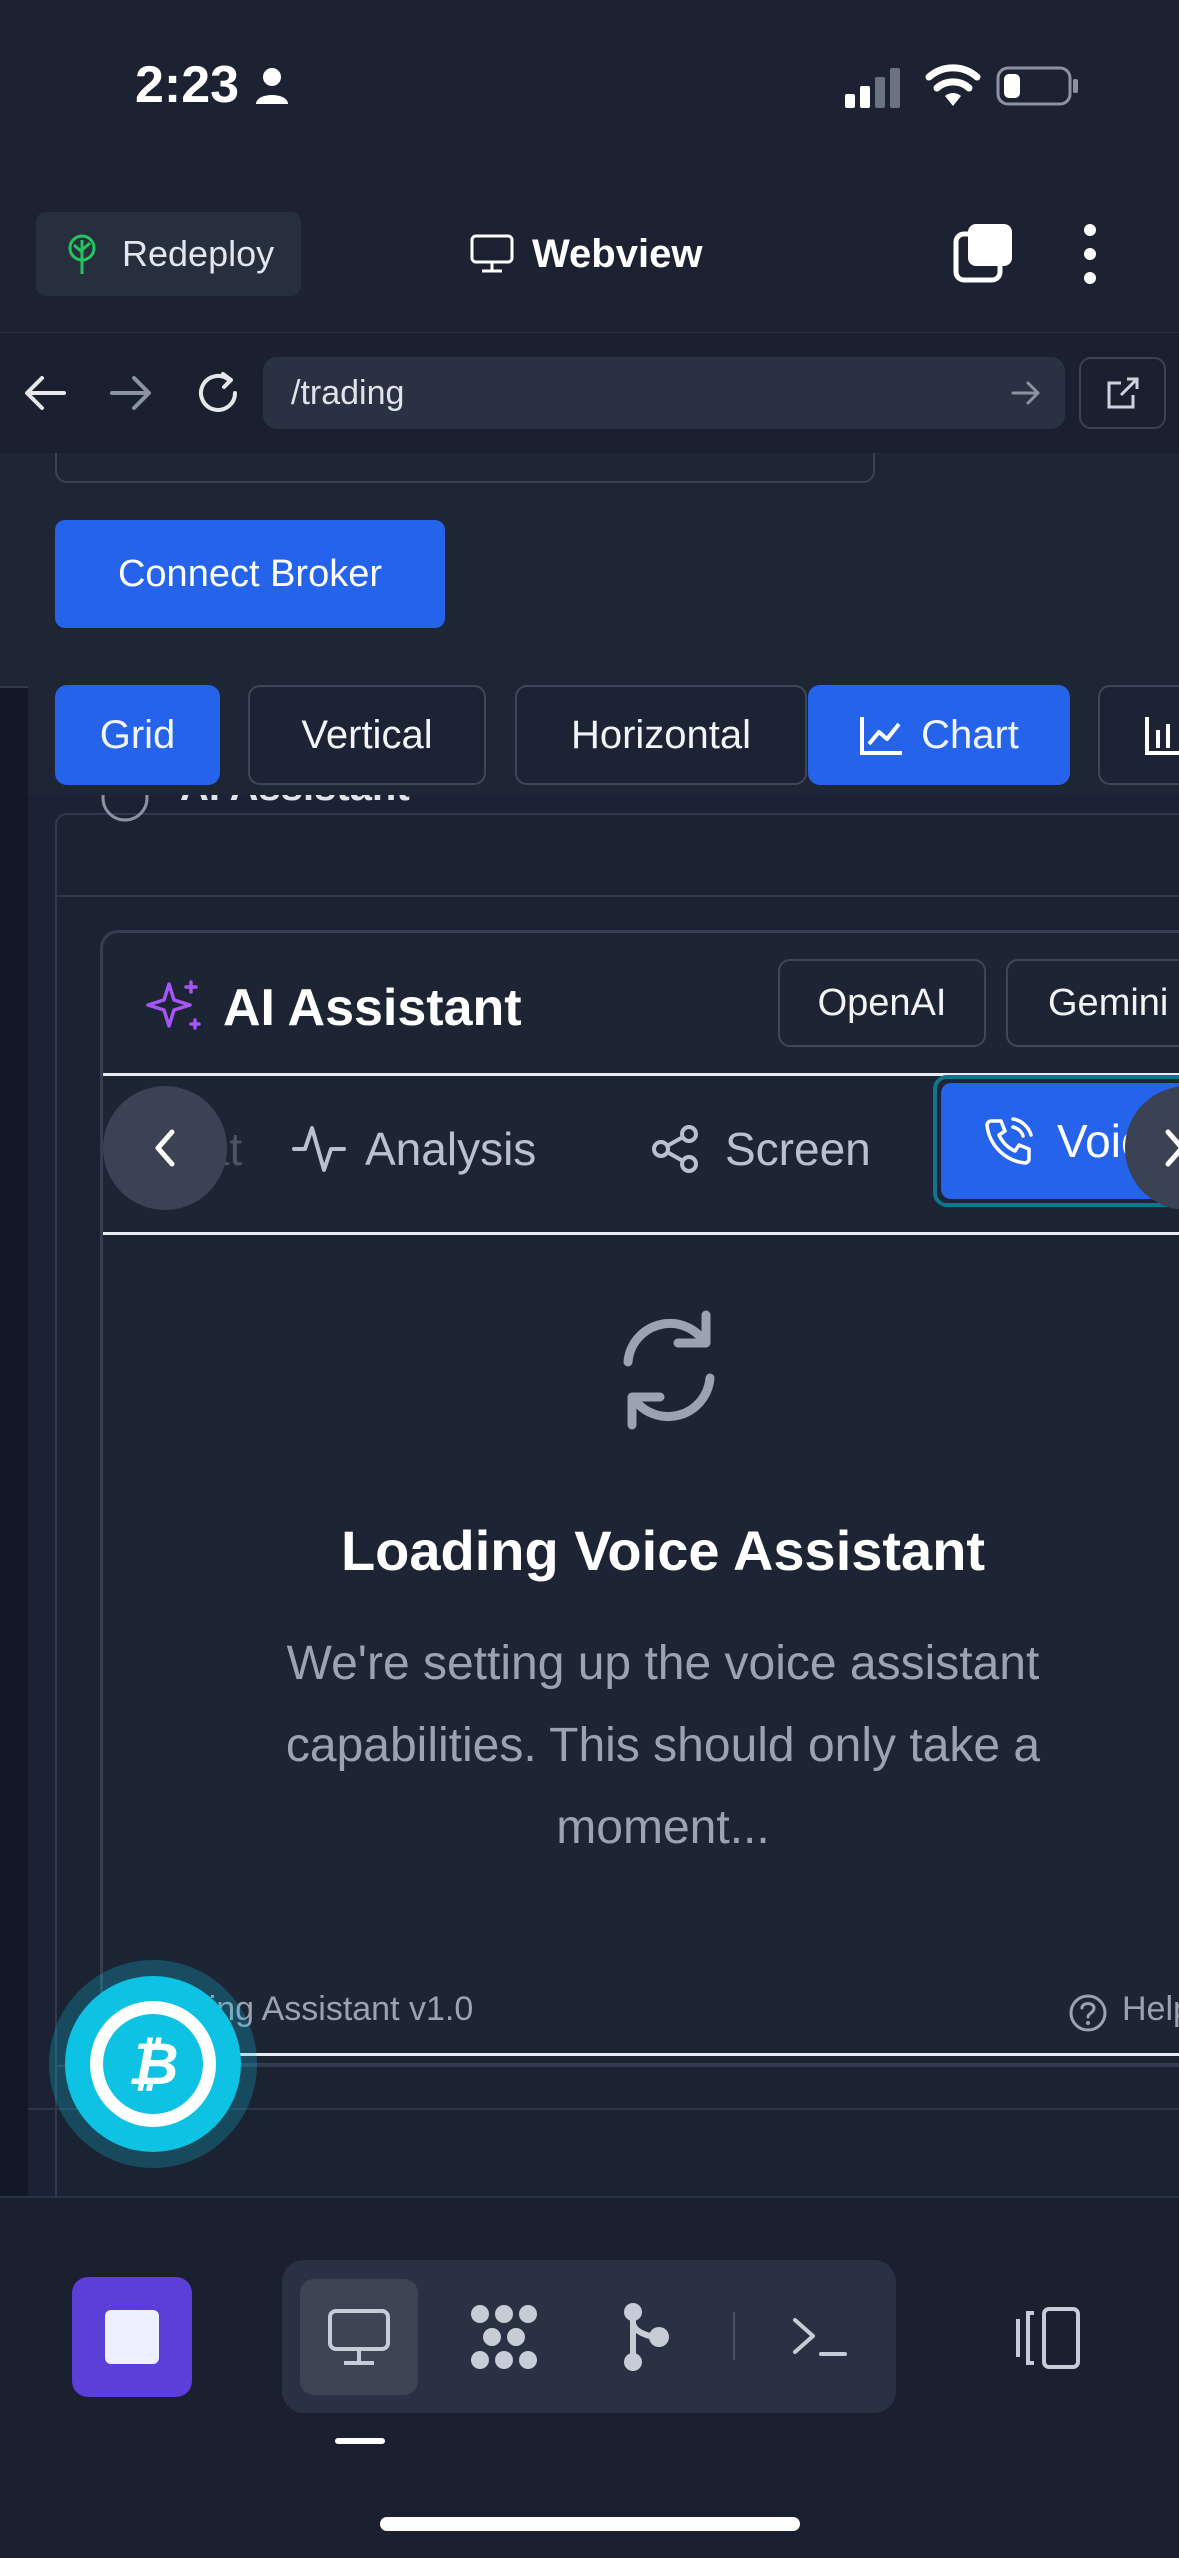  Describe the element at coordinates (1092, 1003) in the screenshot. I see `provider-gemini-button: Gemini` at that location.